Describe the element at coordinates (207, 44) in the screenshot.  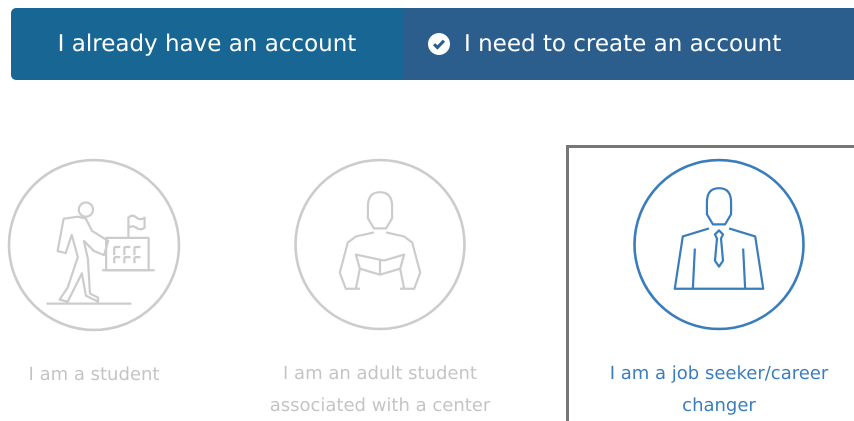
I see `tab: I already have an account` at that location.